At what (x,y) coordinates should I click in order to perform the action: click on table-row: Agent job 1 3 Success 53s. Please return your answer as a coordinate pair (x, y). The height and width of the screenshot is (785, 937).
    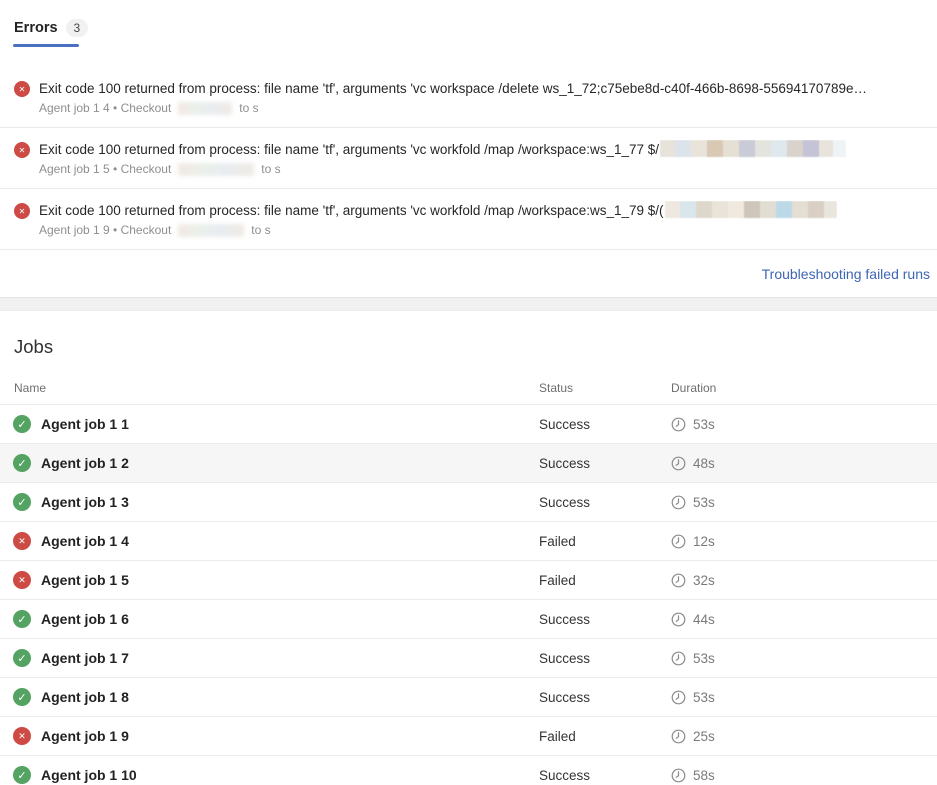
    Looking at the image, I should click on (468, 502).